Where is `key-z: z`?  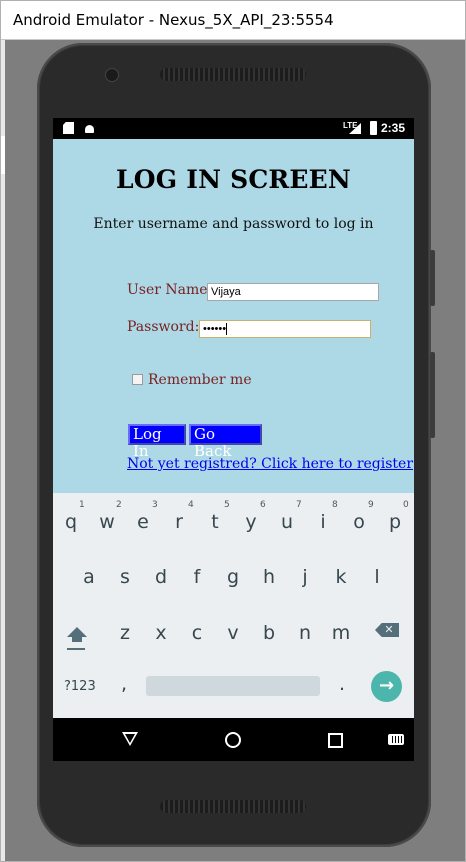
key-z: z is located at coordinates (125, 633).